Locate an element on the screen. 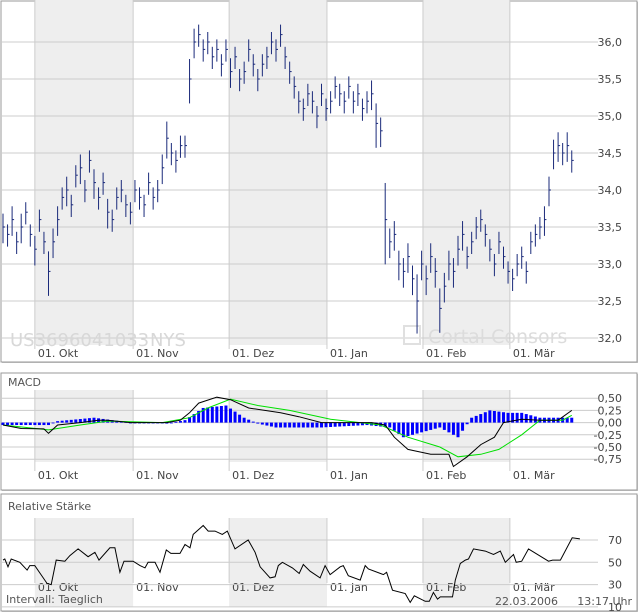  y-tick-label: 30 is located at coordinates (615, 585).